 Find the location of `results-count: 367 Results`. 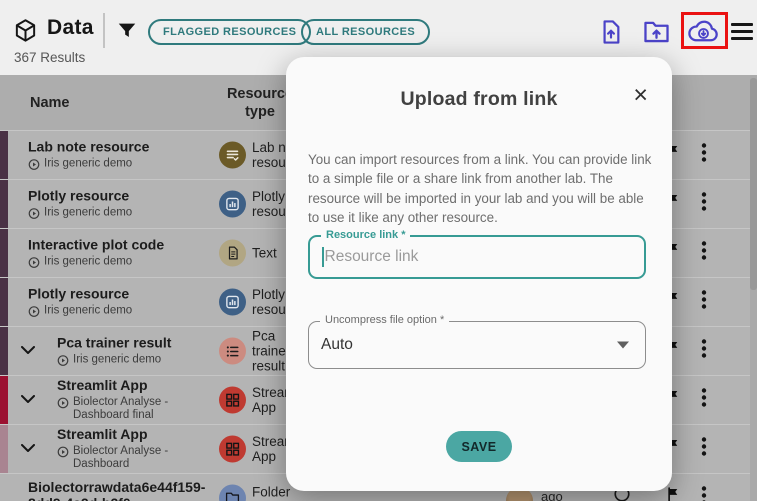

results-count: 367 Results is located at coordinates (50, 57).